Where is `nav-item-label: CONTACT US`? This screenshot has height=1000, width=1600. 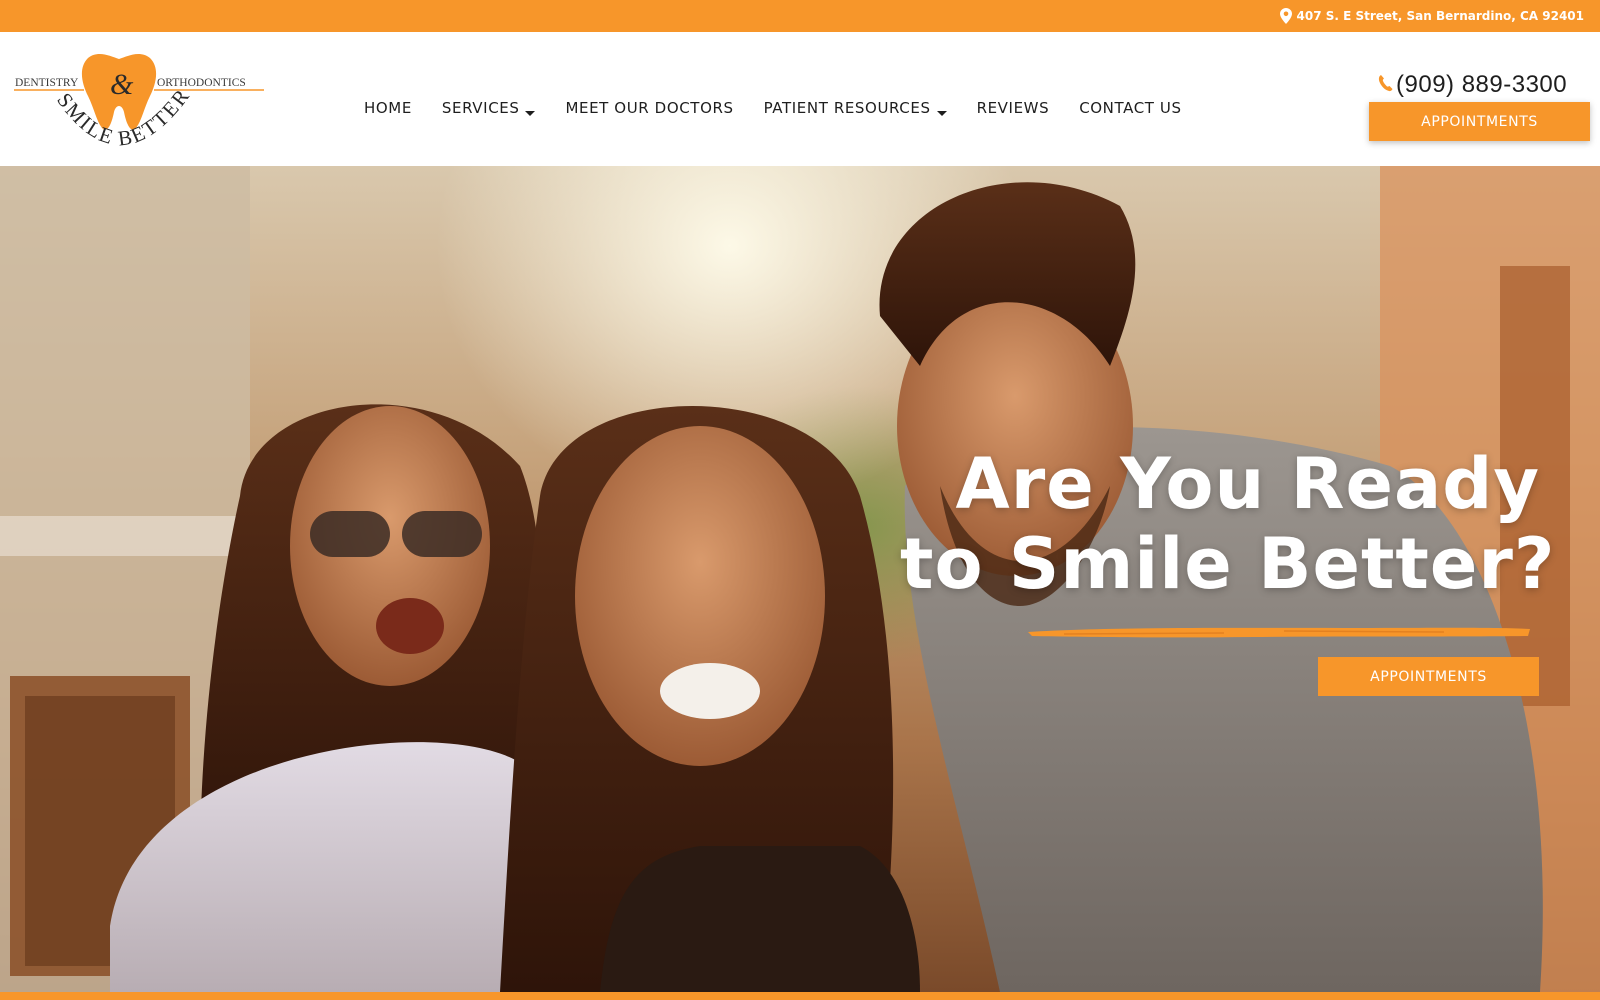
nav-item-label: CONTACT US is located at coordinates (1130, 108).